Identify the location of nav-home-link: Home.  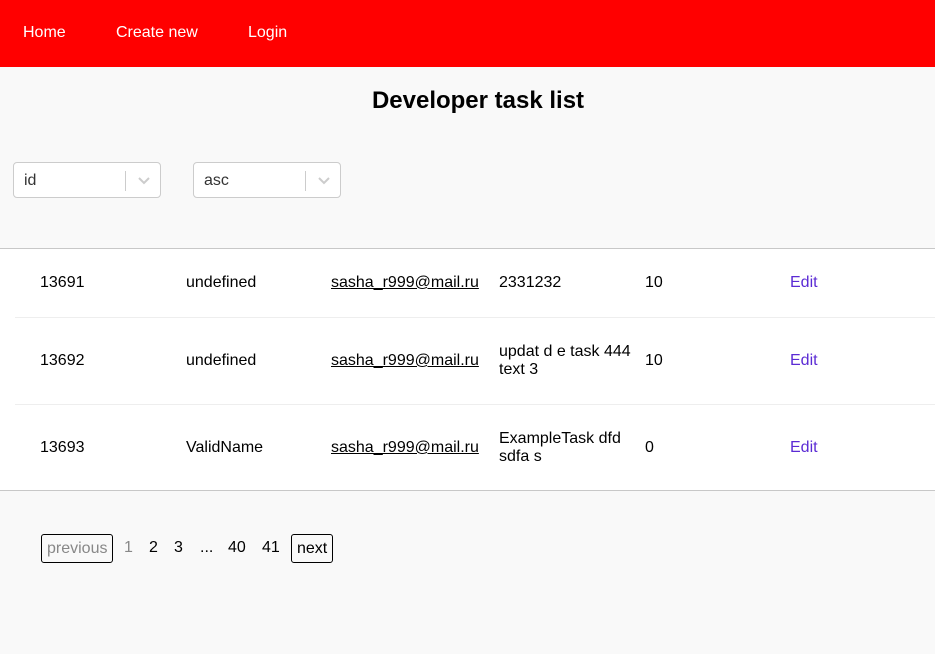
(44, 32).